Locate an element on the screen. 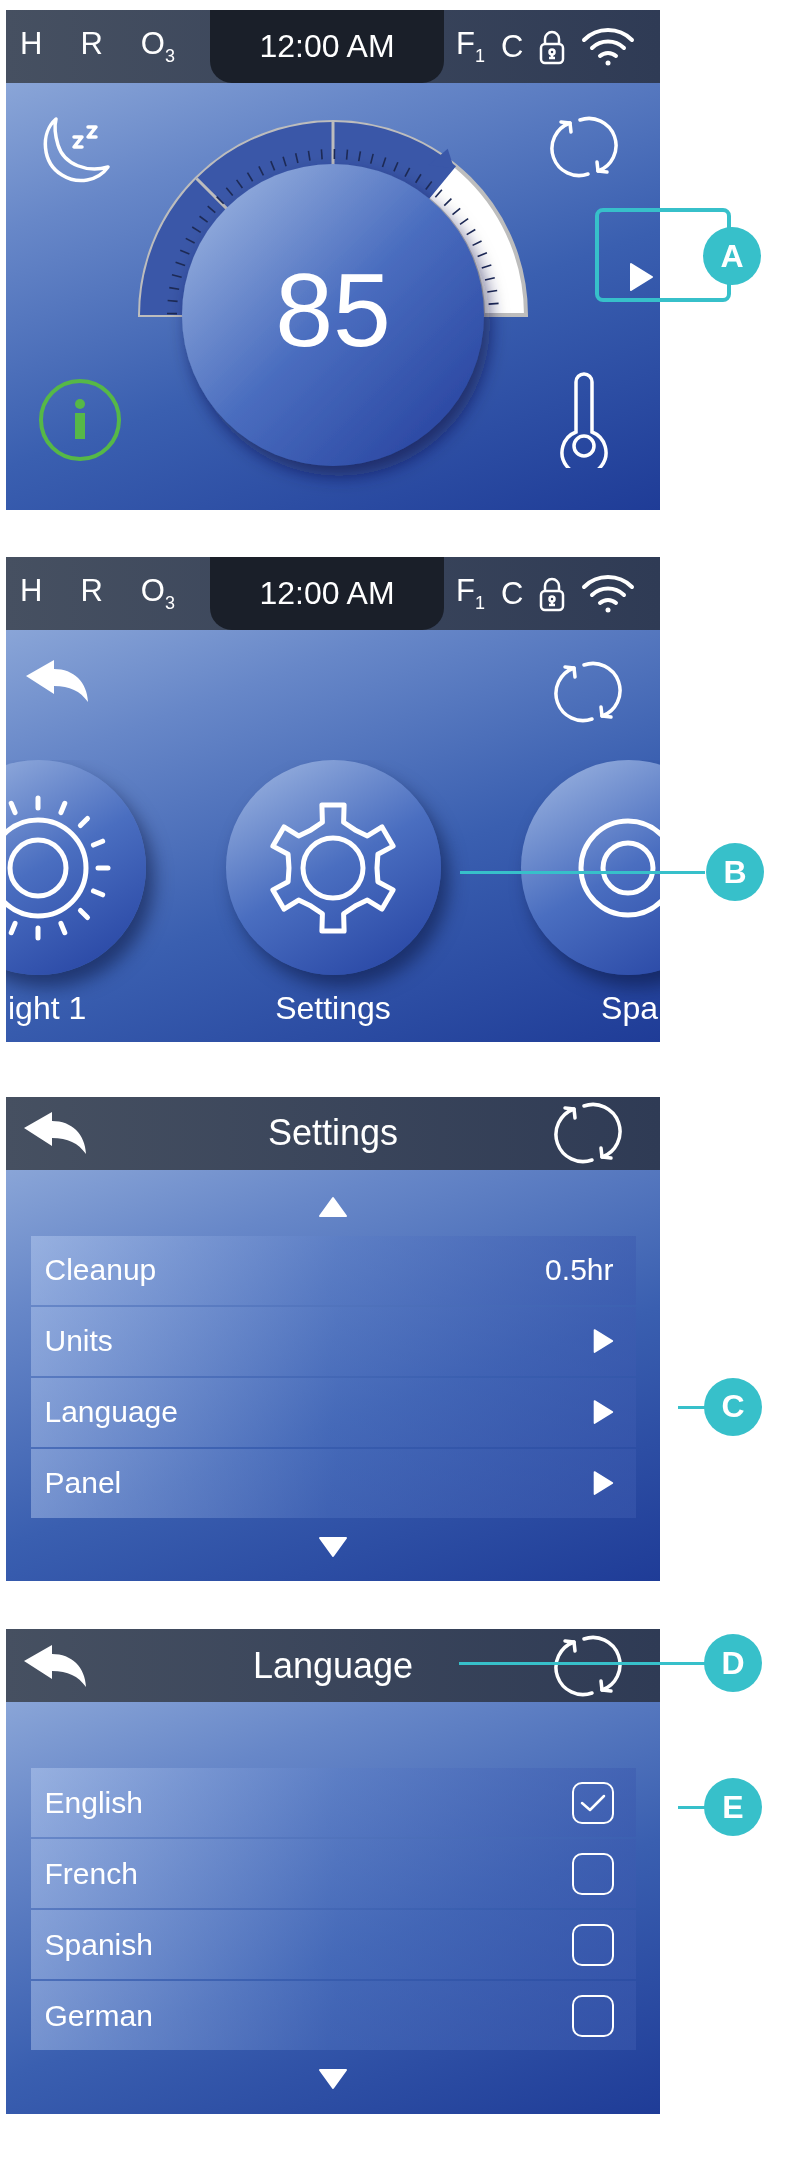  callout-badge: E is located at coordinates (733, 1807).